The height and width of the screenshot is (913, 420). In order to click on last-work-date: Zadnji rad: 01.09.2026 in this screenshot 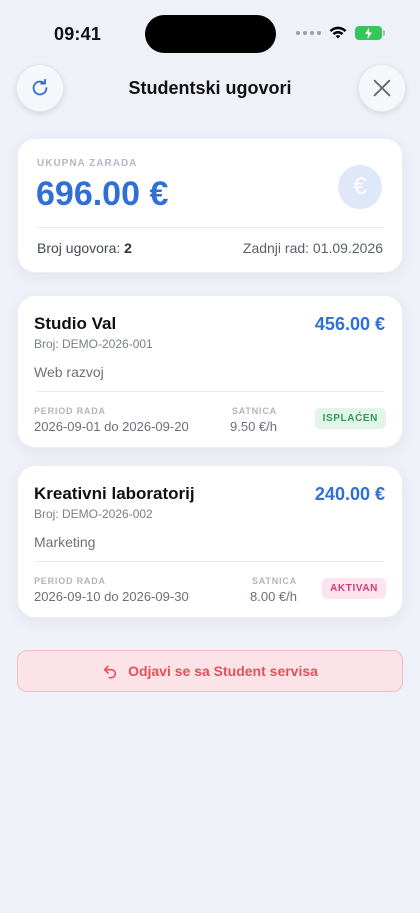, I will do `click(312, 248)`.